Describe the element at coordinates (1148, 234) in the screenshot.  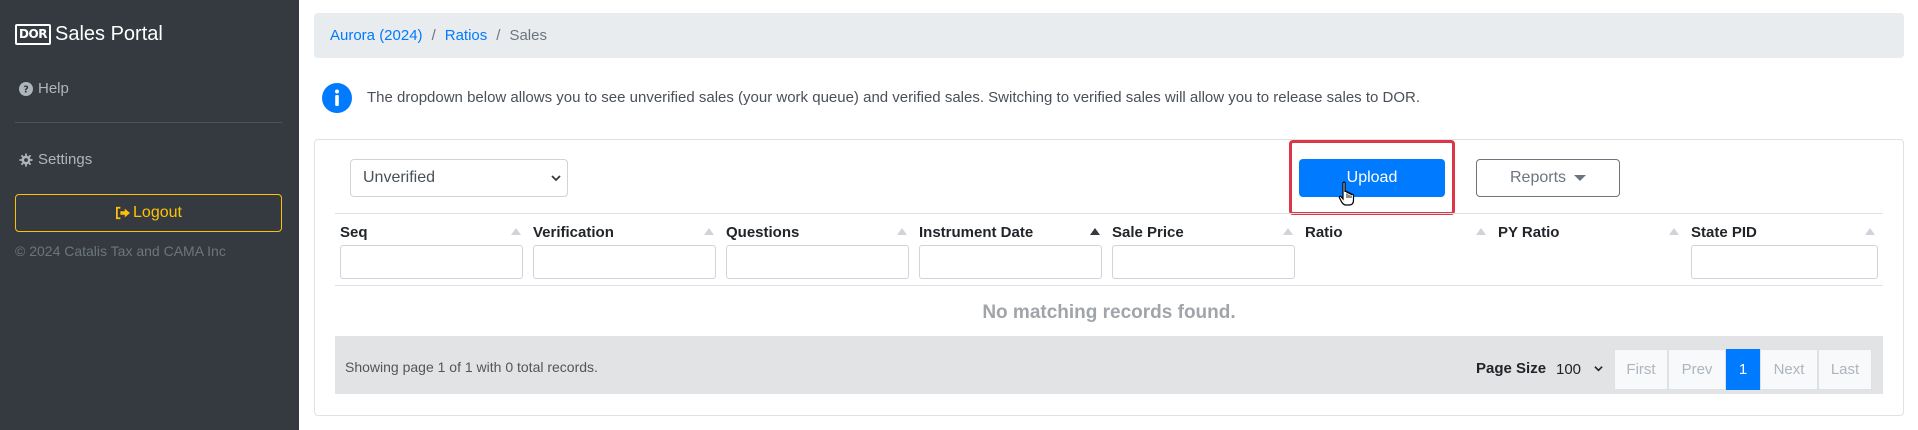
I see `column-header-sale-price: Sale Price` at that location.